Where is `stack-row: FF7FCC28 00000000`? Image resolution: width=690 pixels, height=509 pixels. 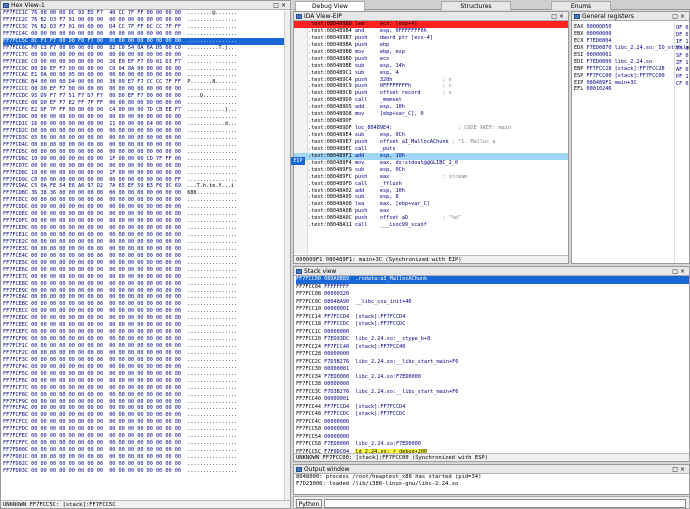
stack-row: FF7FCC28 00000000 is located at coordinates (492, 355).